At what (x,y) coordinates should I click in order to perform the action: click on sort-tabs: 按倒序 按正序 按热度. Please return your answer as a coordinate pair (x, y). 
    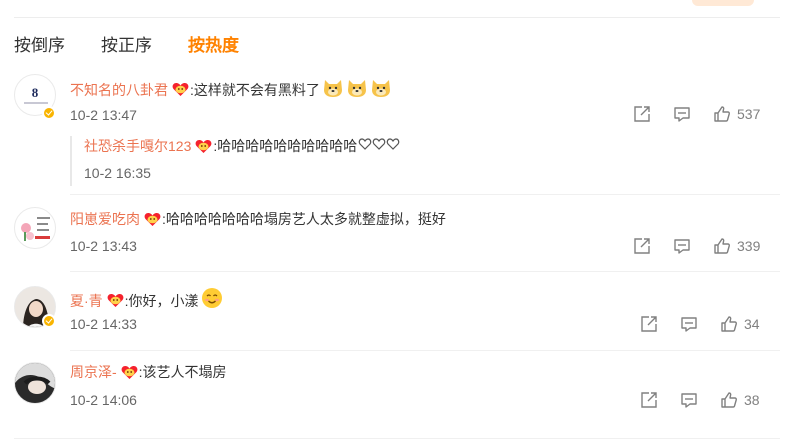
    Looking at the image, I should click on (126, 47).